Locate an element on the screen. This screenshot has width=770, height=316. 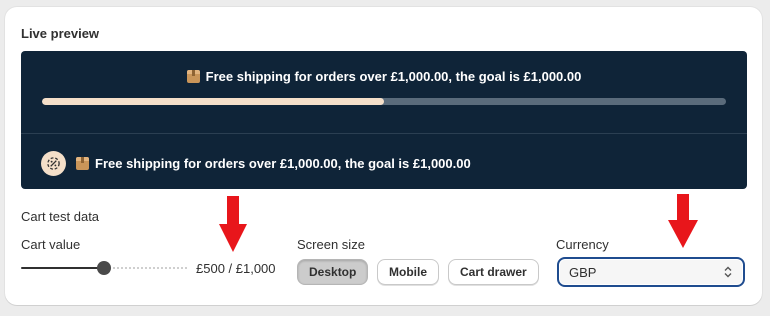
slider-filled-track is located at coordinates (63, 268).